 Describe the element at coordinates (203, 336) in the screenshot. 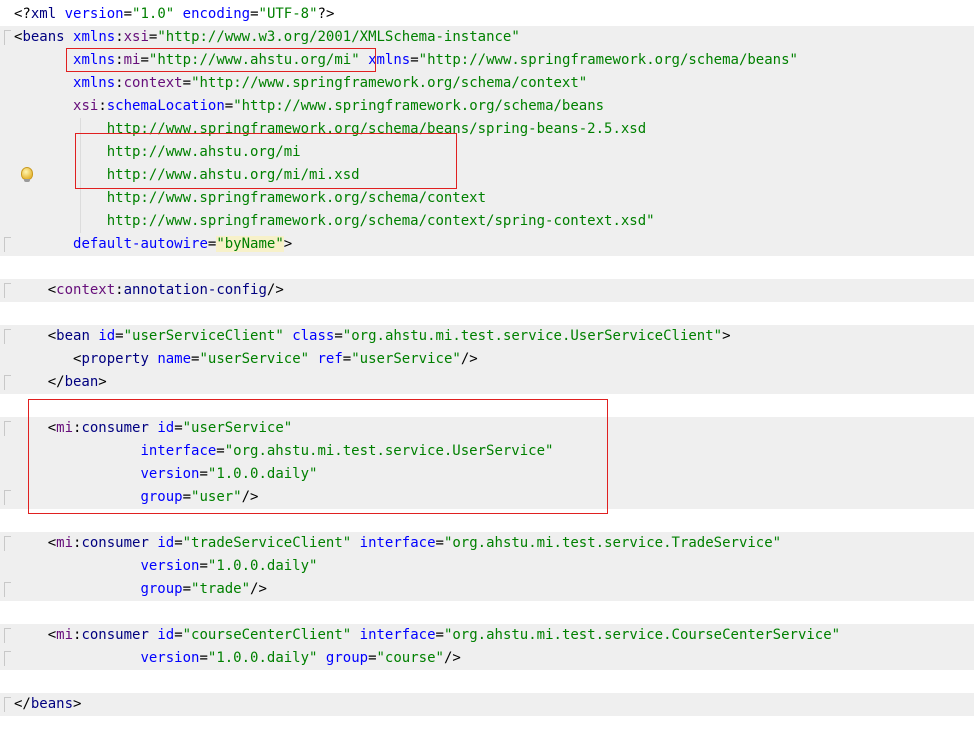

I see `token-val: "userServiceClient"` at that location.